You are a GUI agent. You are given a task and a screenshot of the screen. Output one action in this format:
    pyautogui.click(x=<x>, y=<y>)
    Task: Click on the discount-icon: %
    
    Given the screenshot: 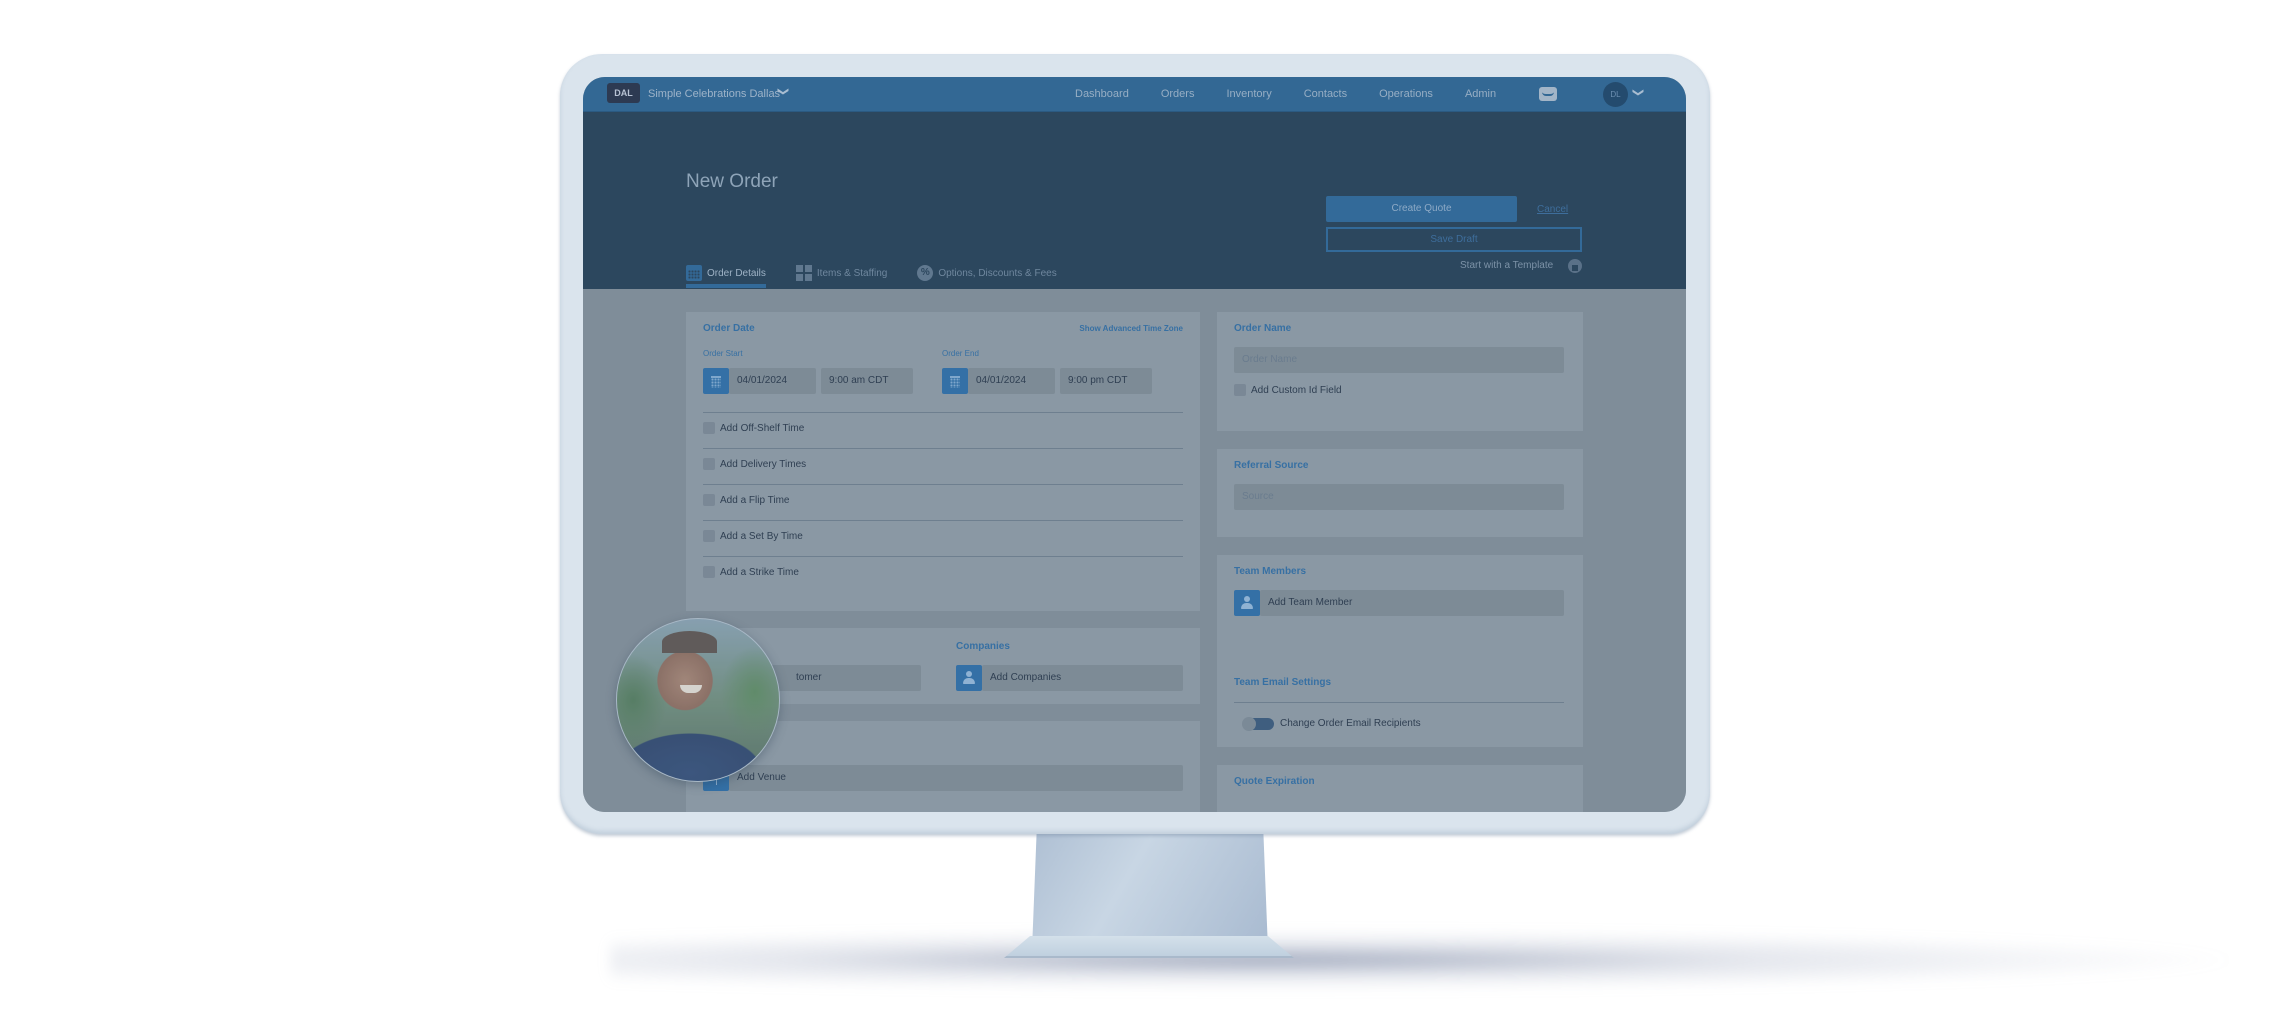 What is the action you would take?
    pyautogui.click(x=925, y=273)
    